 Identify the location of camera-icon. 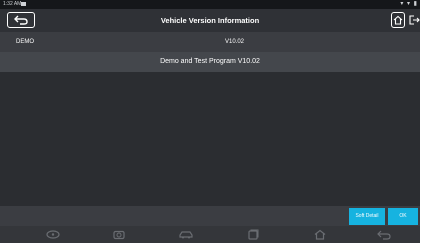
(119, 234).